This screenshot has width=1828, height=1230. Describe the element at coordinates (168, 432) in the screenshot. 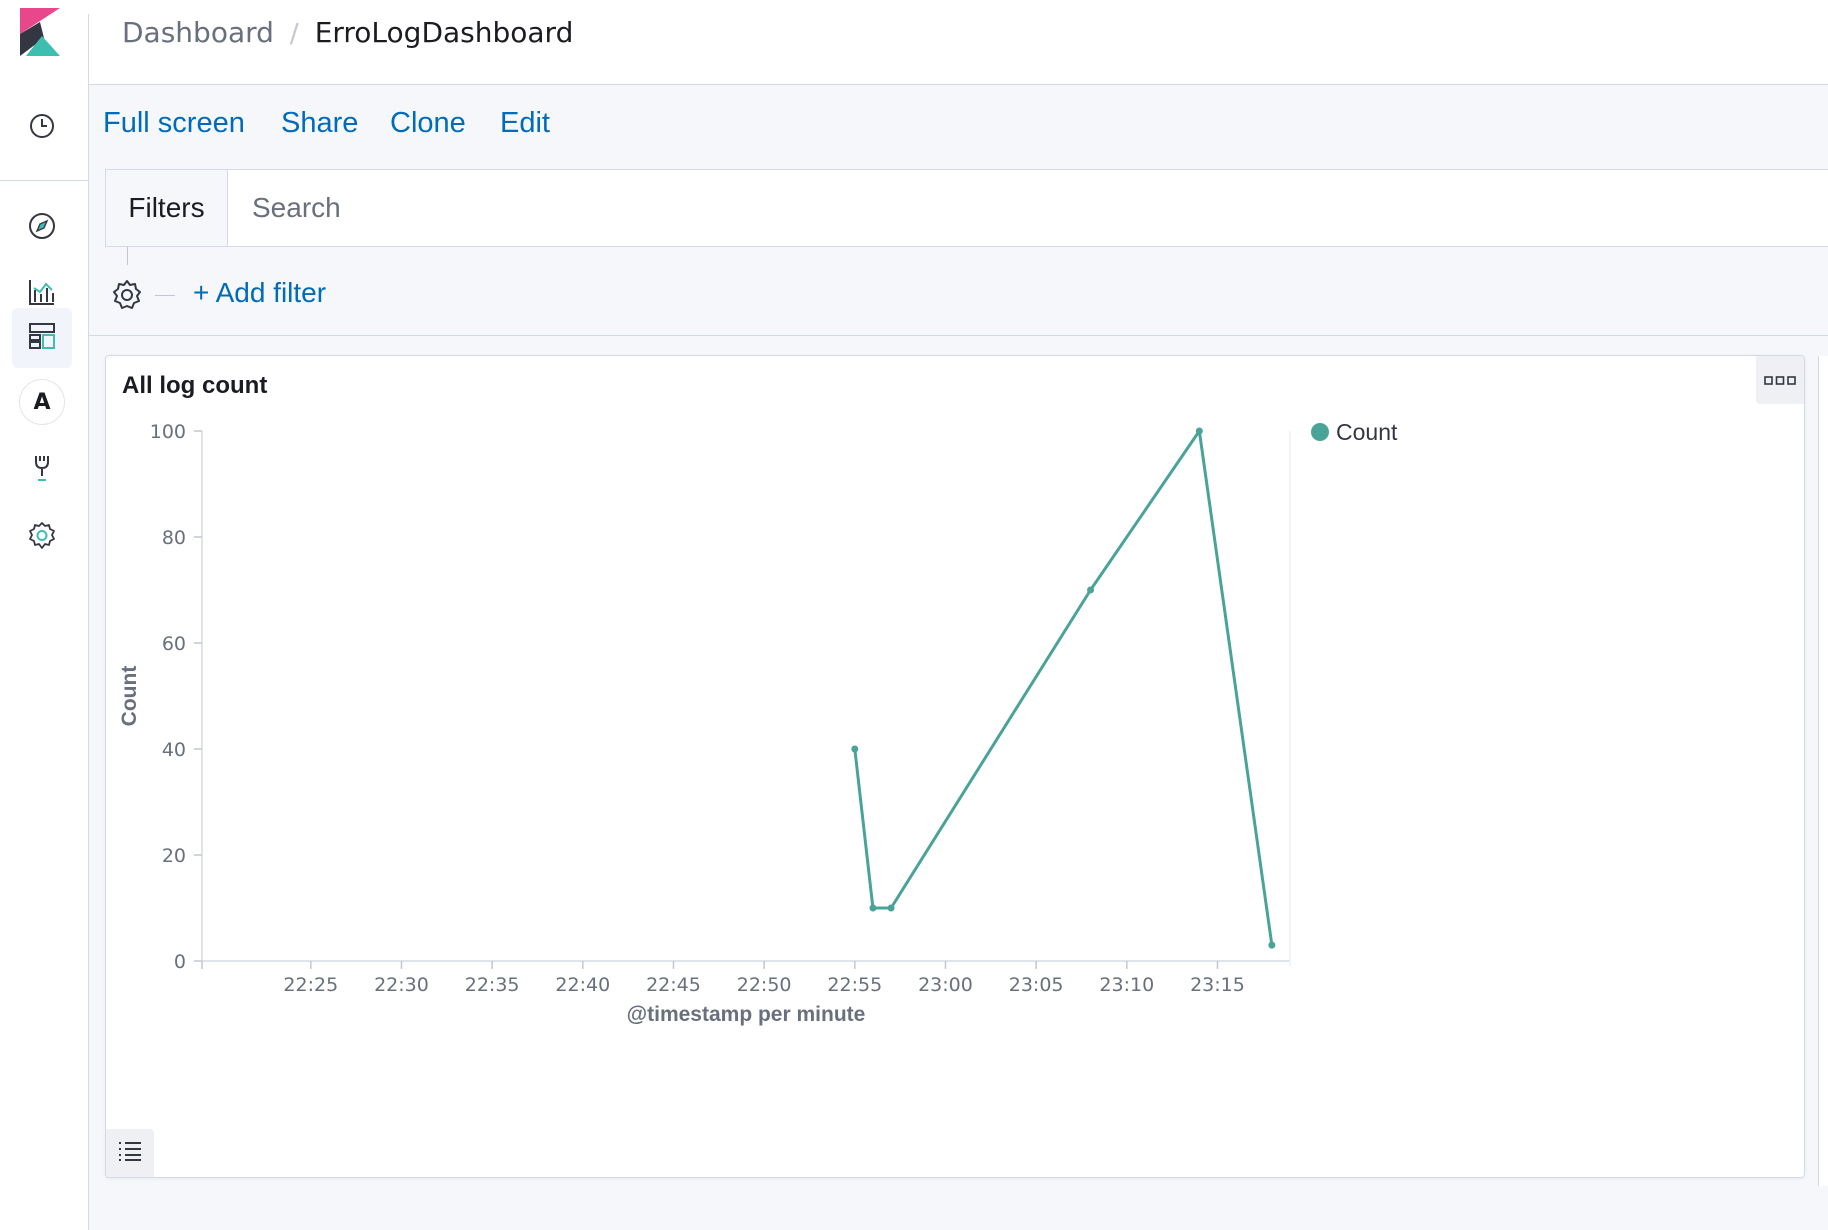

I see `y-tick-label: 100` at that location.